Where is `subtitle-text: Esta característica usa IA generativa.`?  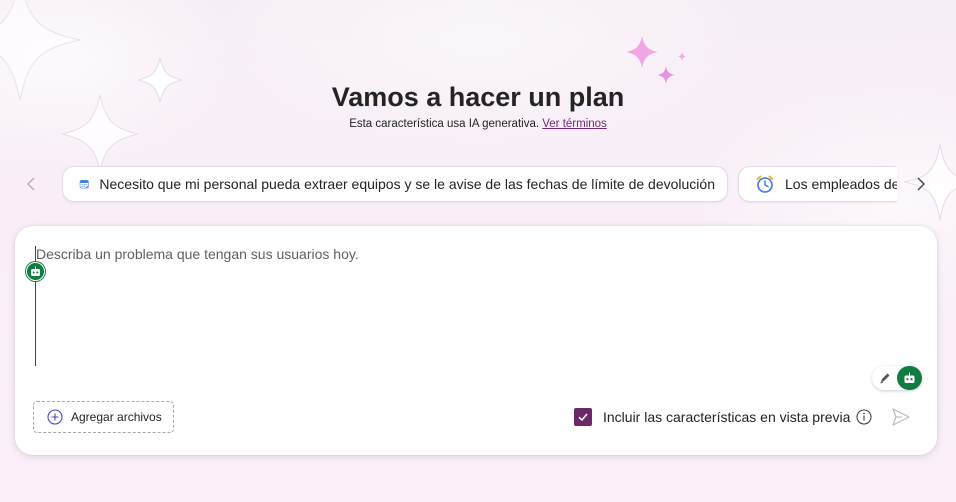
subtitle-text: Esta característica usa IA generativa. is located at coordinates (444, 124).